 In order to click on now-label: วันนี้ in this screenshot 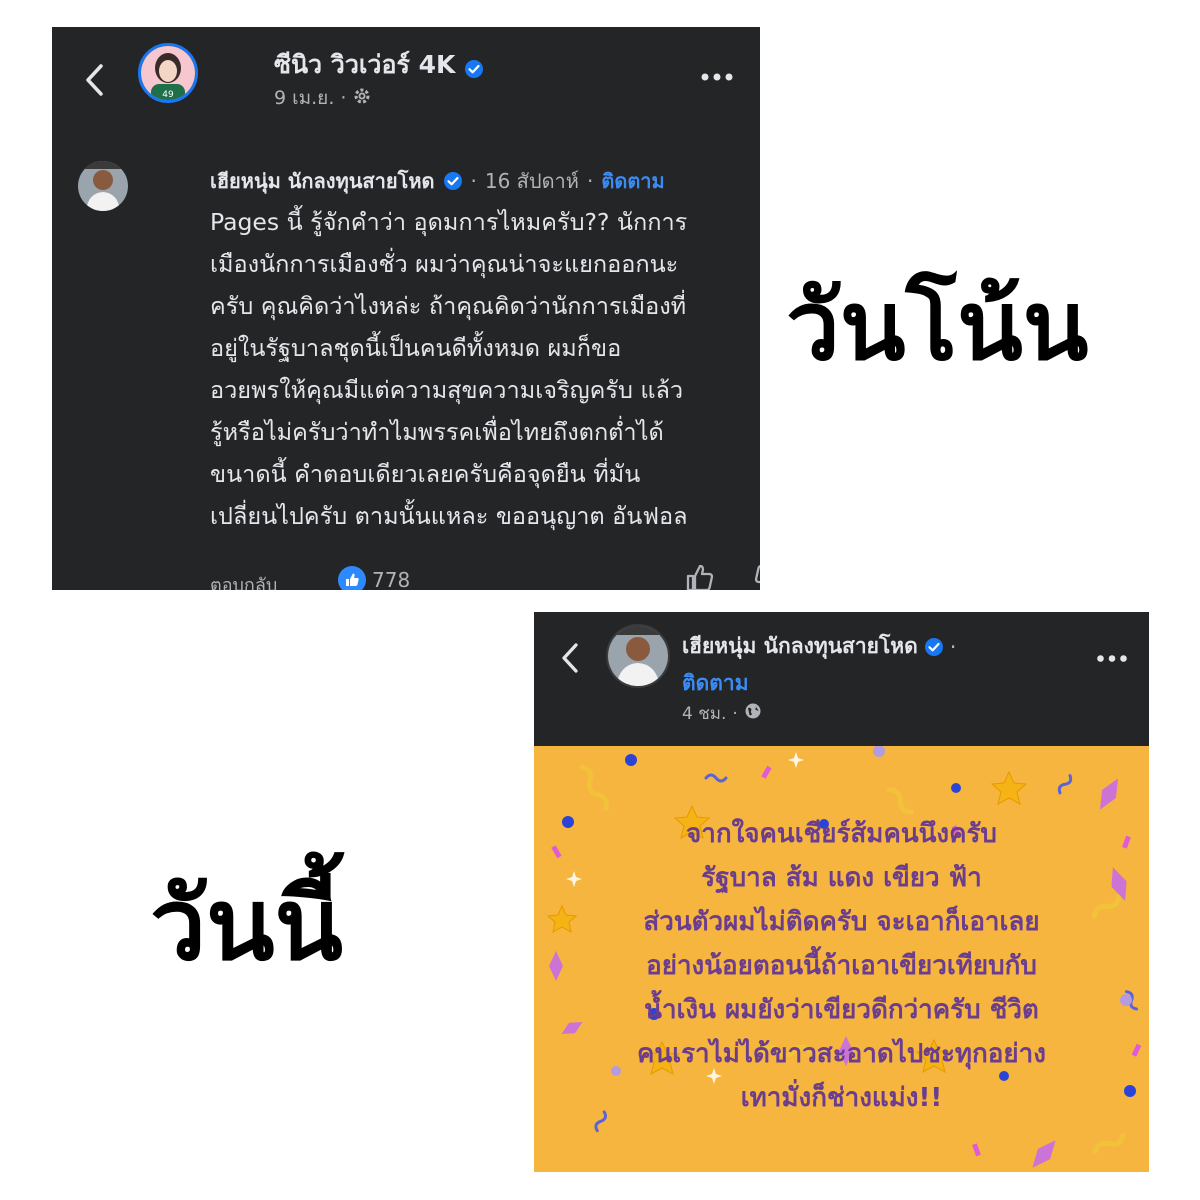, I will do `click(246, 924)`.